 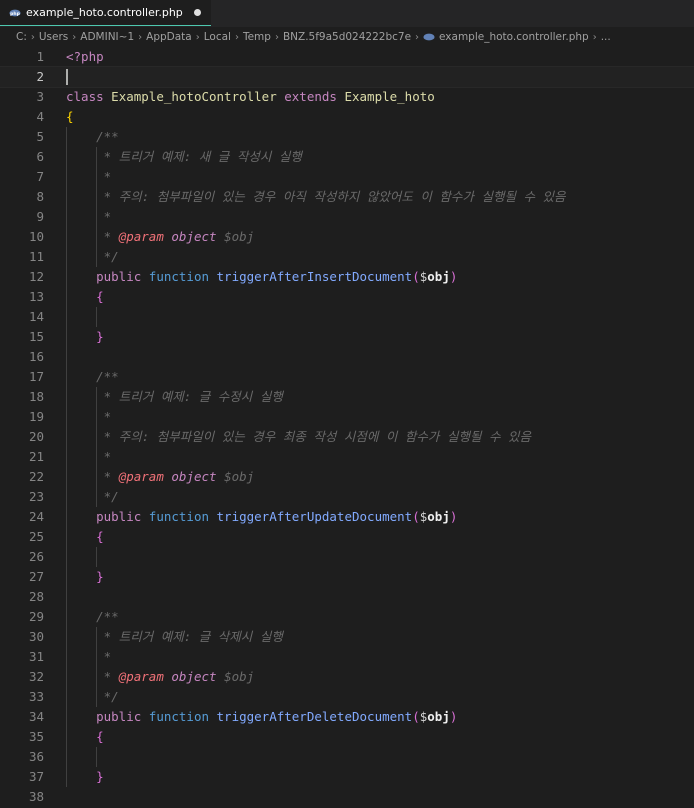 What do you see at coordinates (347, 237) in the screenshot?
I see `code-line: 10 * @param object $obj` at bounding box center [347, 237].